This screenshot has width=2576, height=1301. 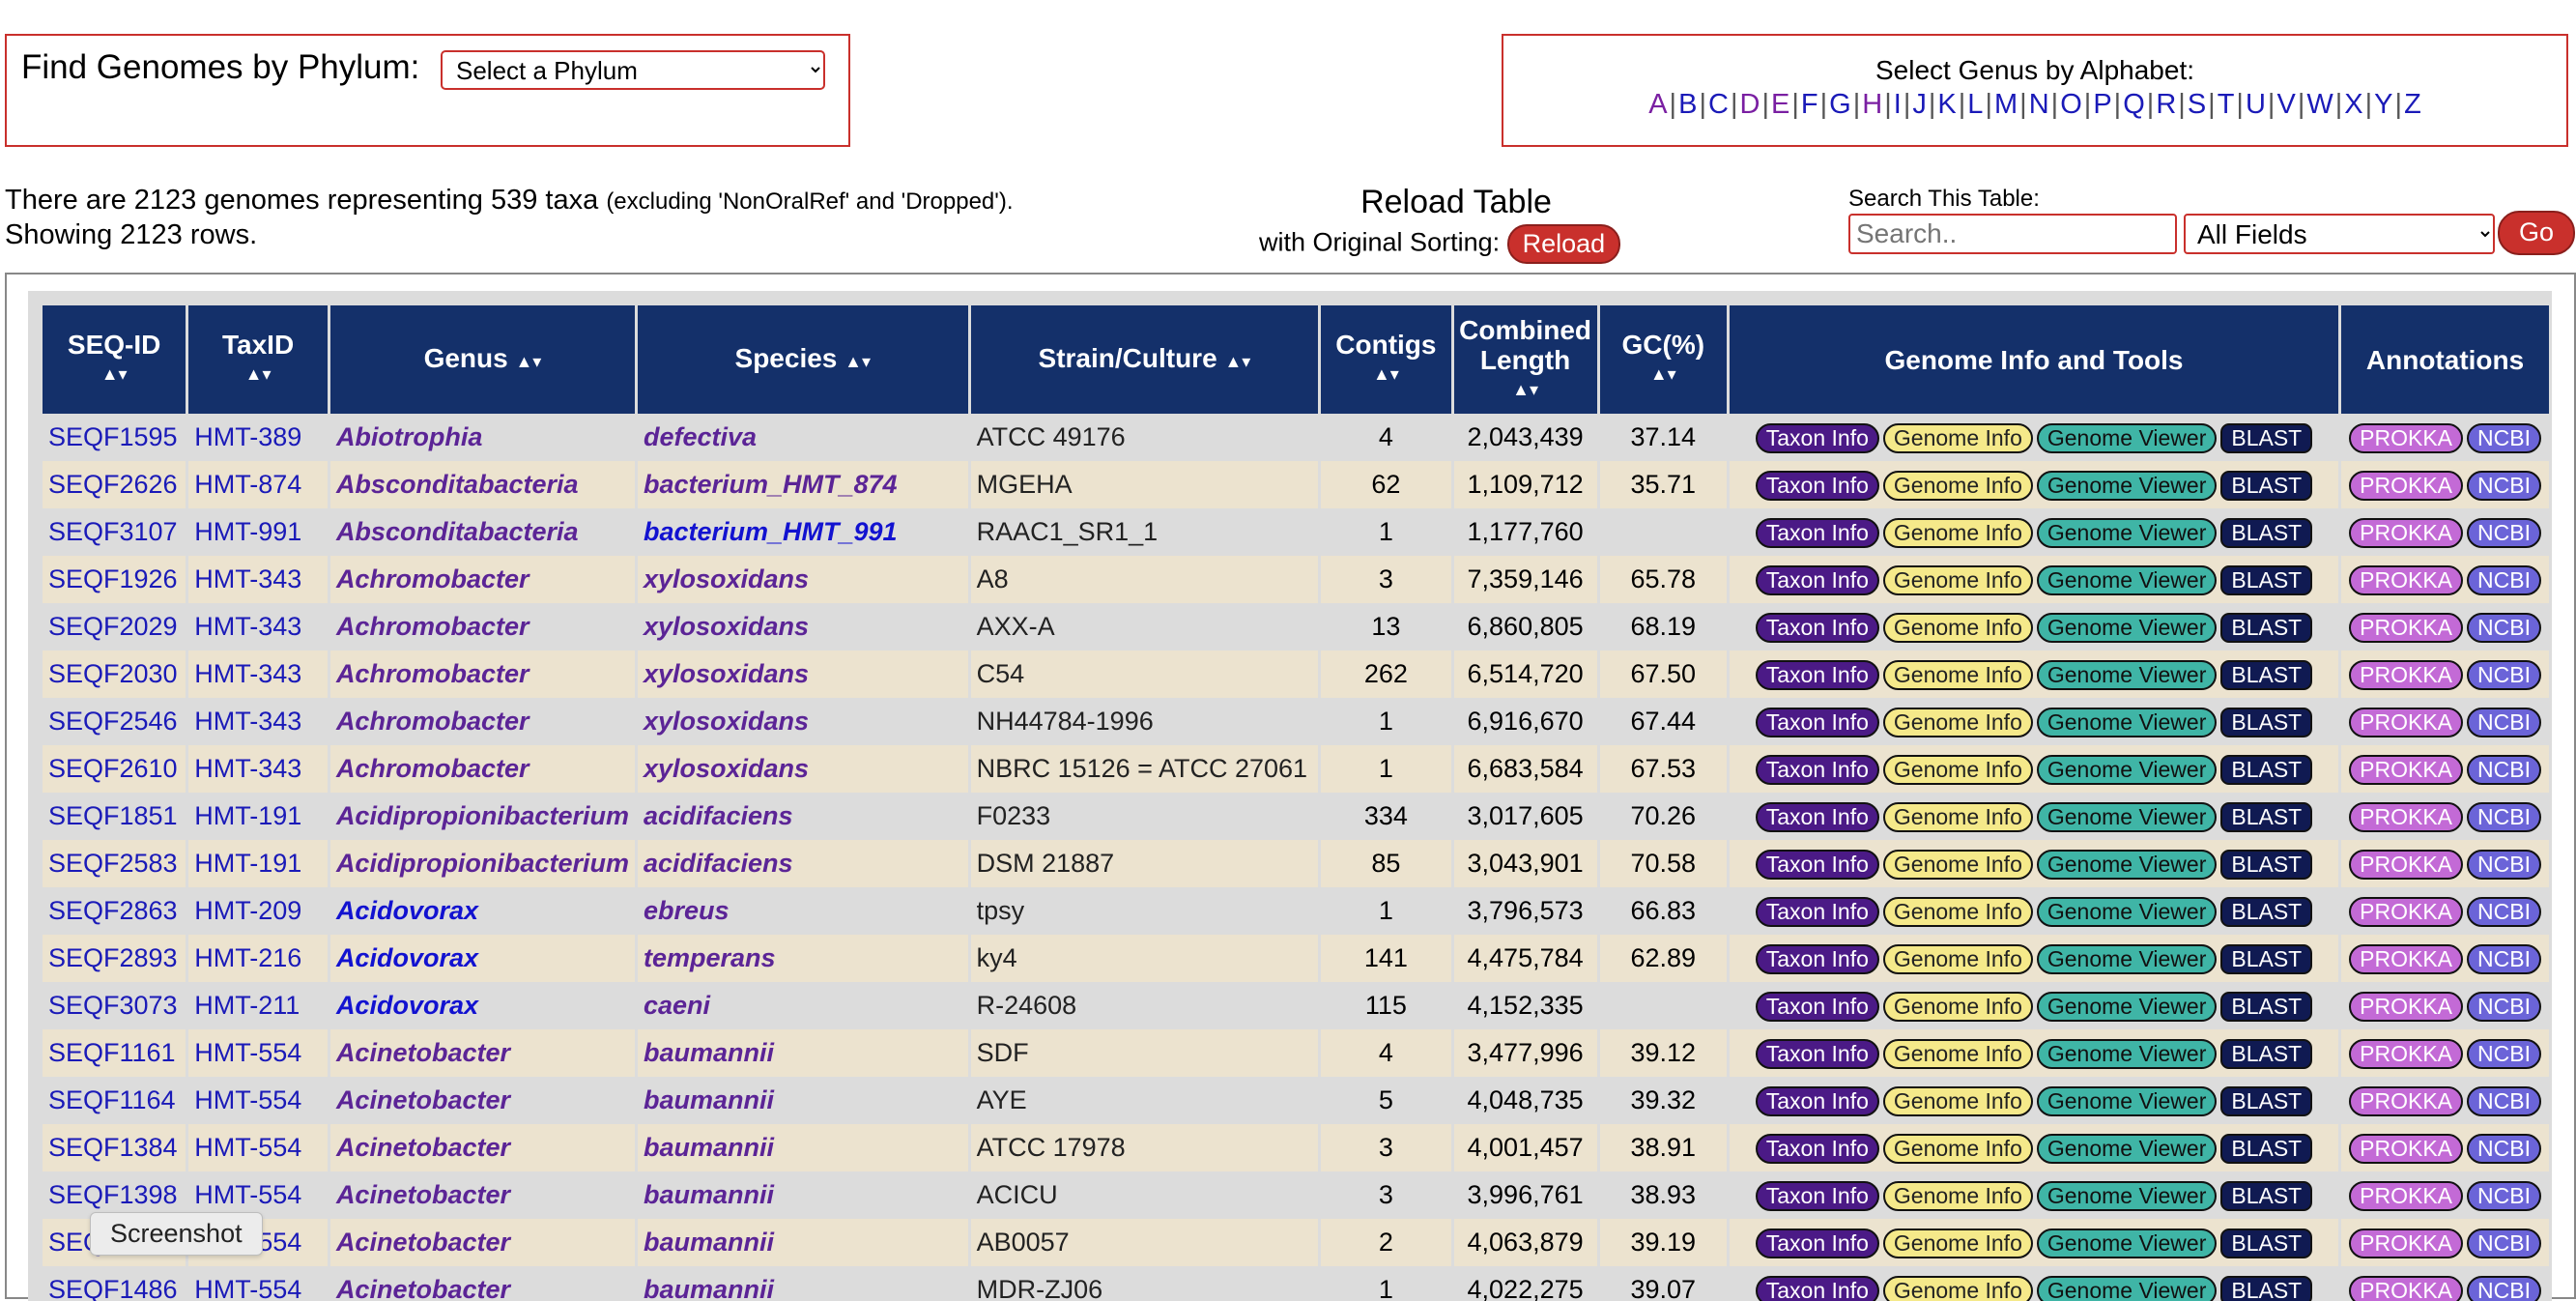 I want to click on search-field-select: All Fields, so click(x=2339, y=234).